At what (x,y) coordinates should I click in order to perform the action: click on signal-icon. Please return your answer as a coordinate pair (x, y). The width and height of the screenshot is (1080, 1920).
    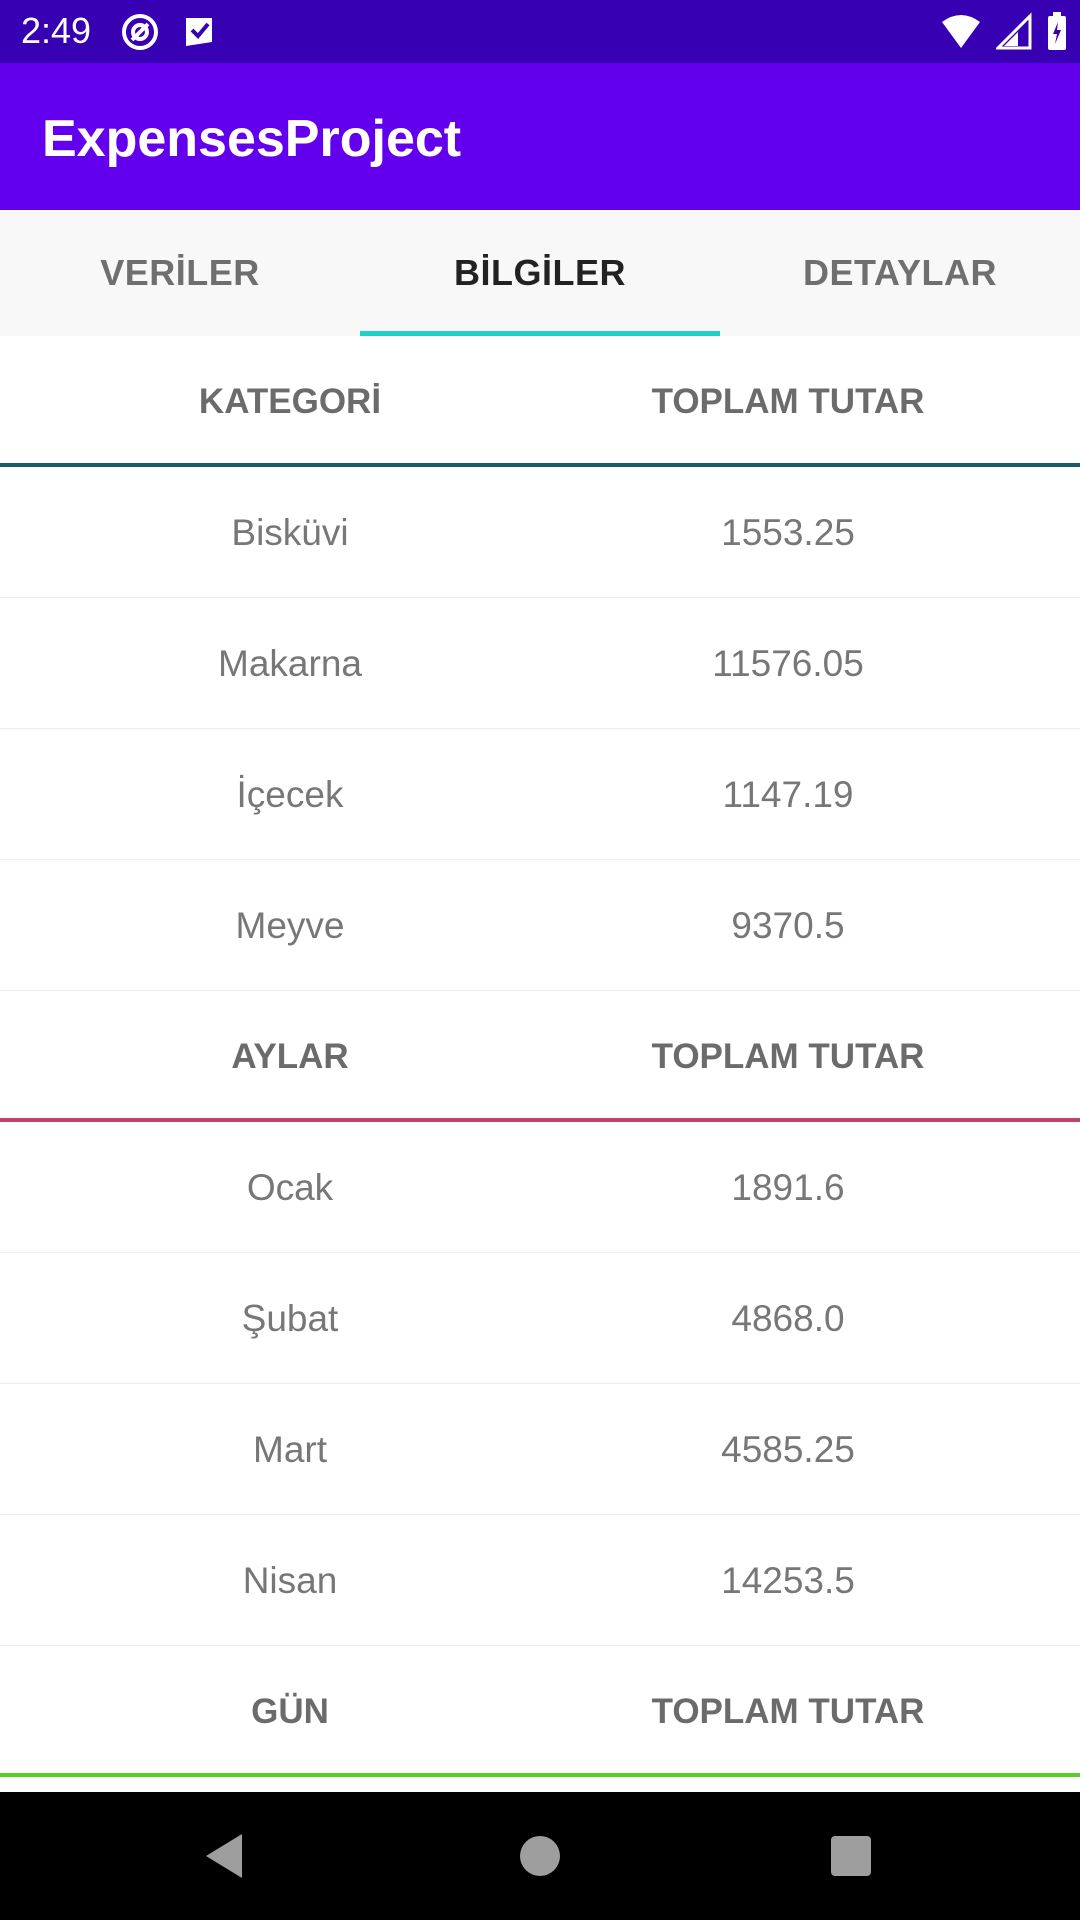
    Looking at the image, I should click on (1014, 31).